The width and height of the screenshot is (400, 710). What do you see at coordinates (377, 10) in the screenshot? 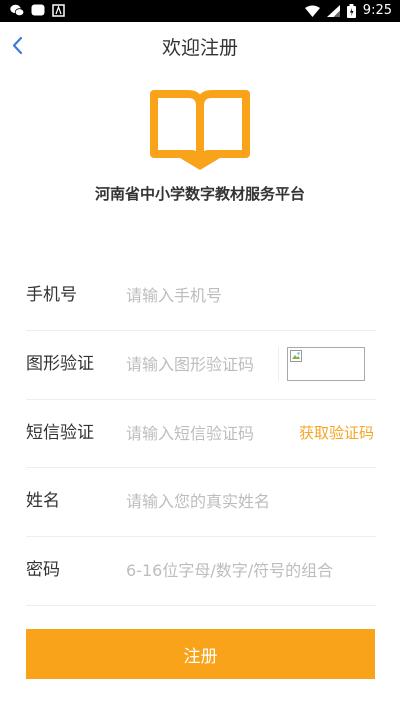
I see `status-time: 9:25` at bounding box center [377, 10].